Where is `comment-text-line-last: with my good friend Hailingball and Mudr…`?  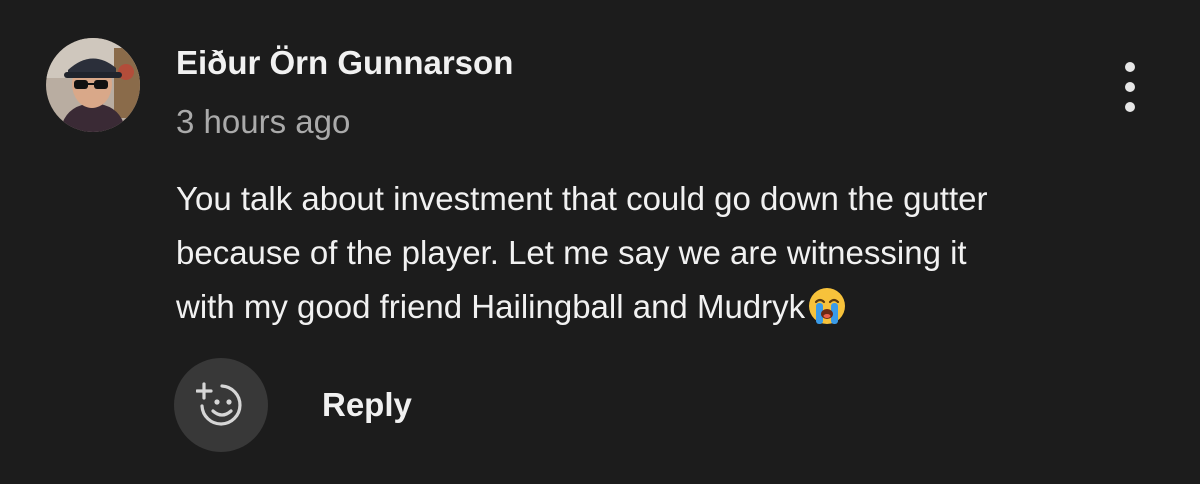 comment-text-line-last: with my good friend Hailingball and Mudr… is located at coordinates (671, 307).